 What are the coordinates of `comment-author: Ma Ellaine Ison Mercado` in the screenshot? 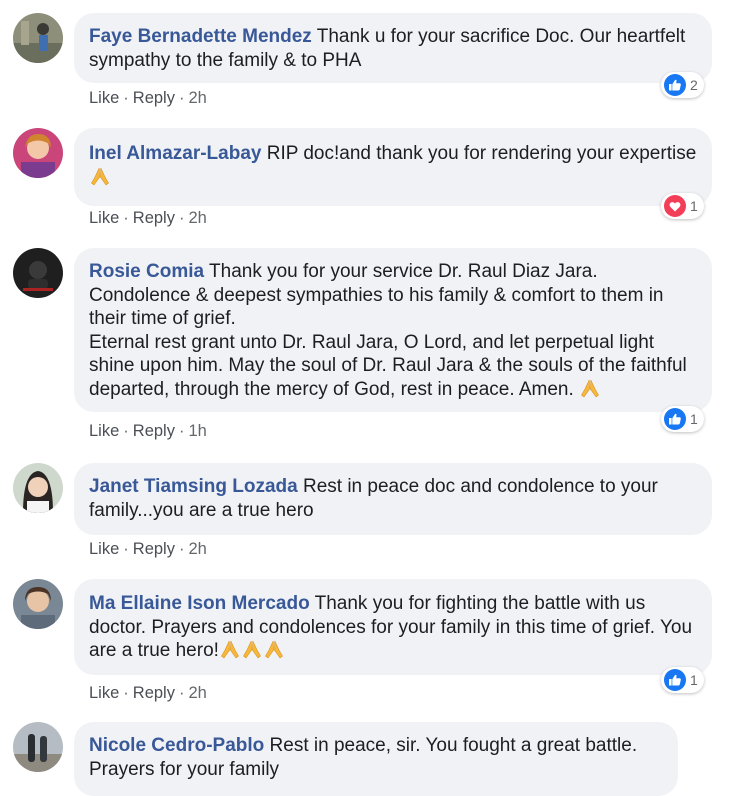 It's located at (199, 603).